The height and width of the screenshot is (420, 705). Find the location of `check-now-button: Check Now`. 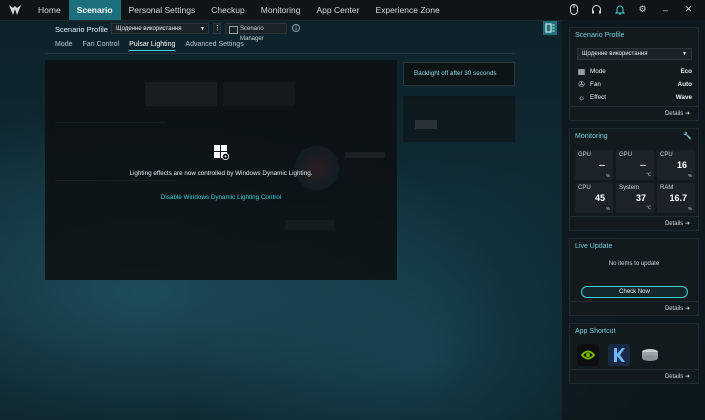

check-now-button: Check Now is located at coordinates (634, 292).